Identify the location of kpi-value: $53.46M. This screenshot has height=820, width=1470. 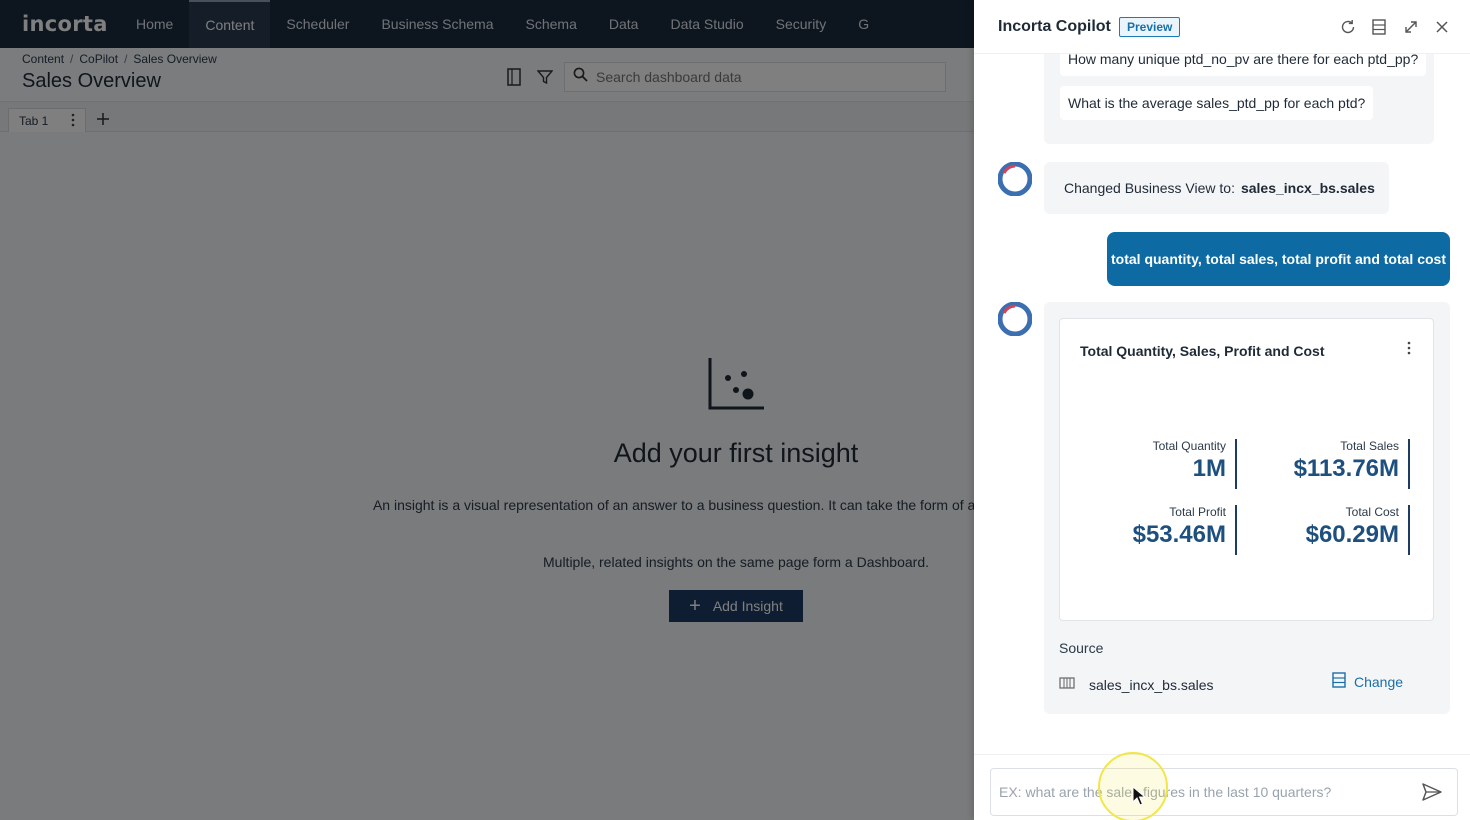
(1179, 534).